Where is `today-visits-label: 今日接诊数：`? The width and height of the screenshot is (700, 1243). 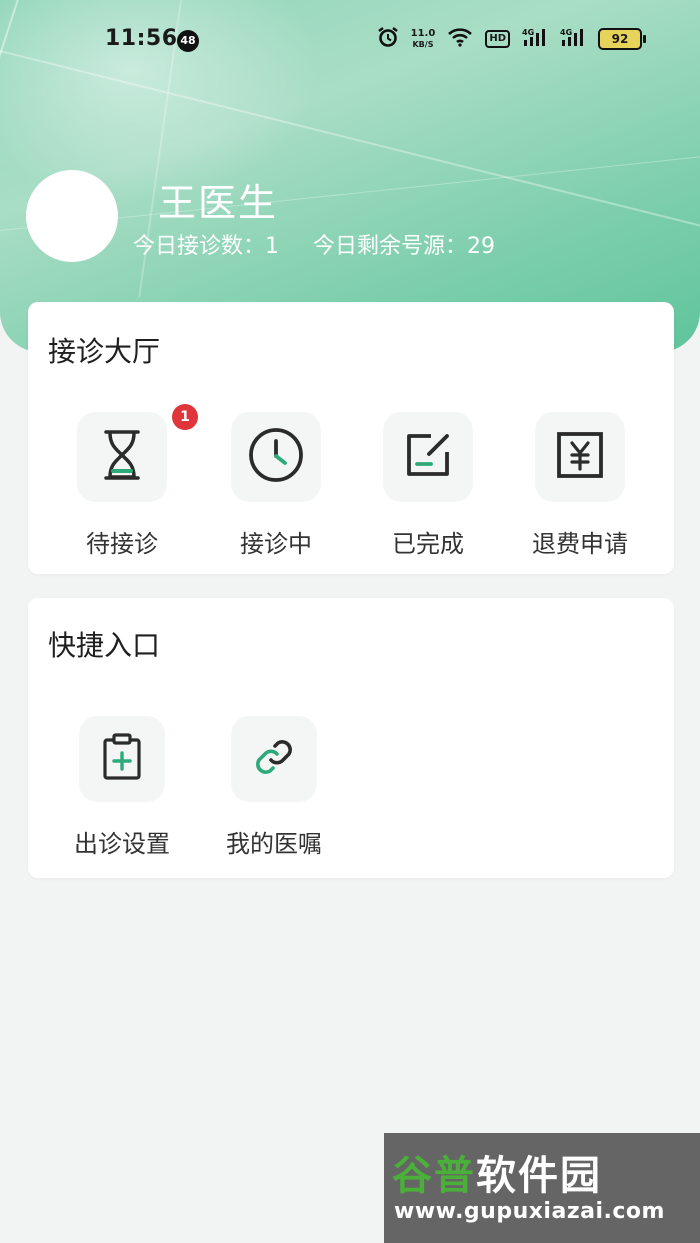
today-visits-label: 今日接诊数： is located at coordinates (199, 246).